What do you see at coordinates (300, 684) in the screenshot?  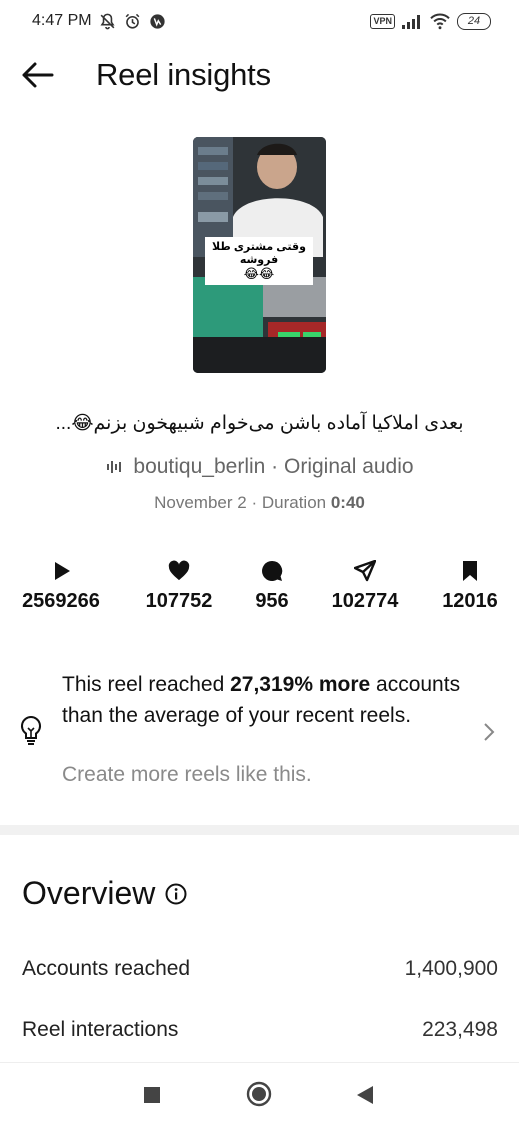 I see `insight-highlight: 27,319% more` at bounding box center [300, 684].